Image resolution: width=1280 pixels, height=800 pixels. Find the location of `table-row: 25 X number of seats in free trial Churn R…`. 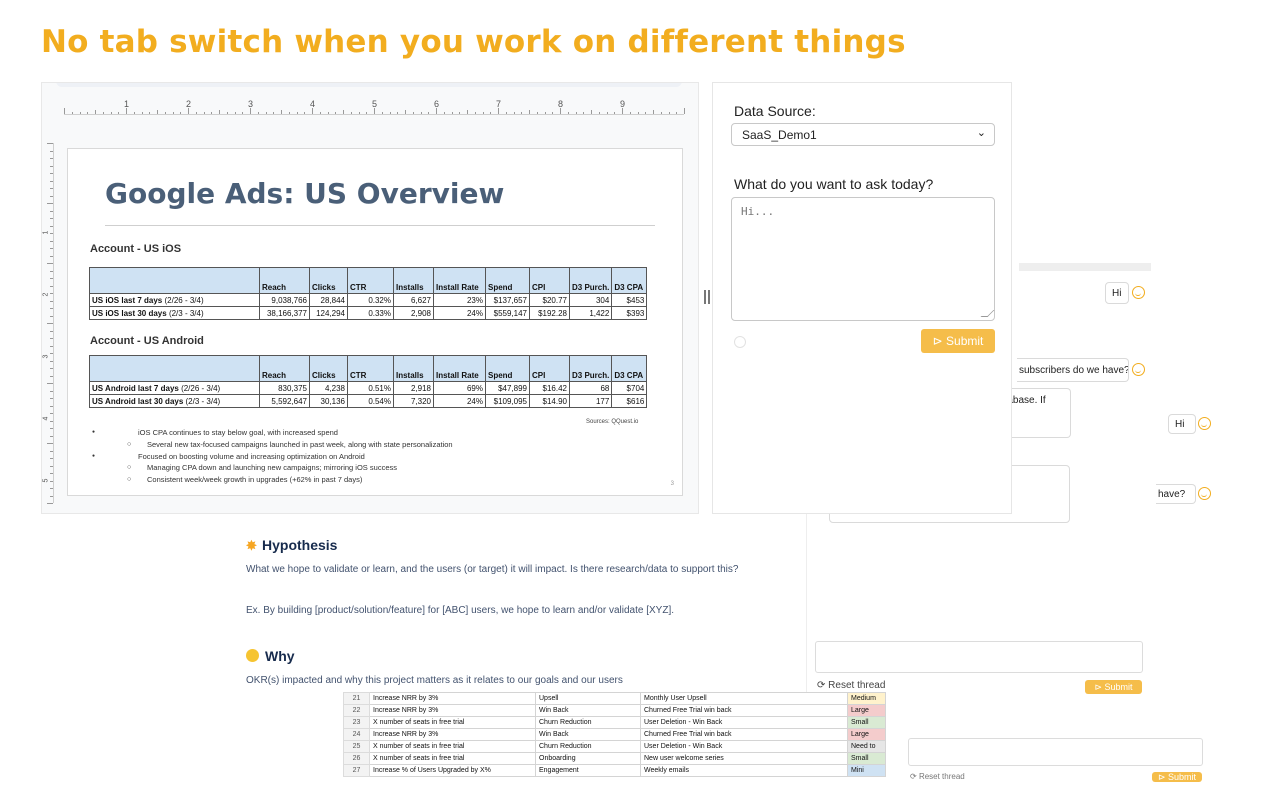

table-row: 25 X number of seats in free trial Churn R… is located at coordinates (614, 746).